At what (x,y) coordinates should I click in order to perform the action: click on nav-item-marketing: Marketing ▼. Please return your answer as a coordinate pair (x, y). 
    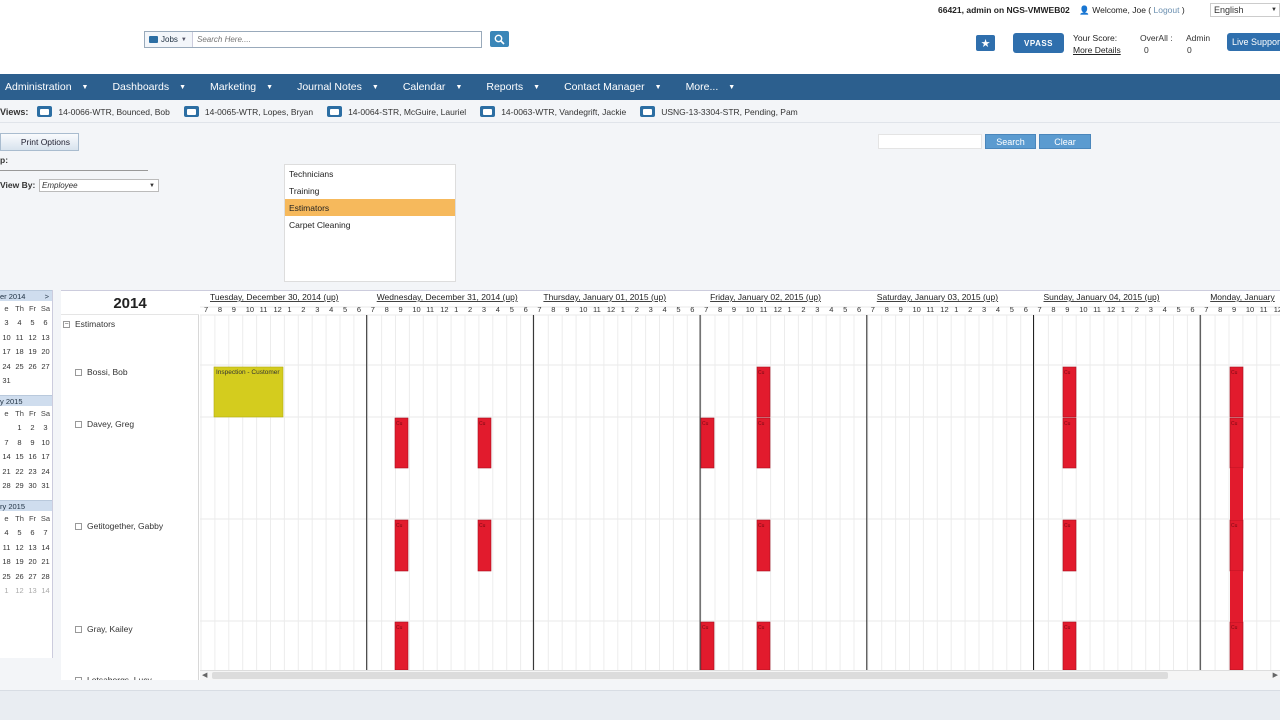
    Looking at the image, I should click on (241, 87).